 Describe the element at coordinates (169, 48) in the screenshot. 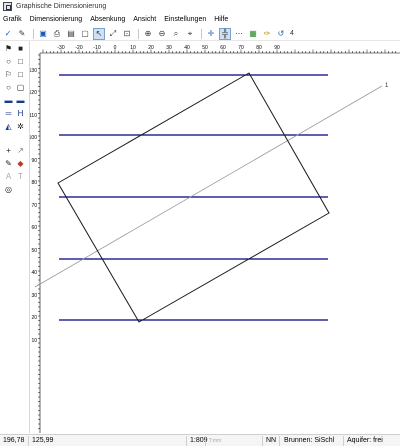

I see `x-tick-label: 30` at that location.